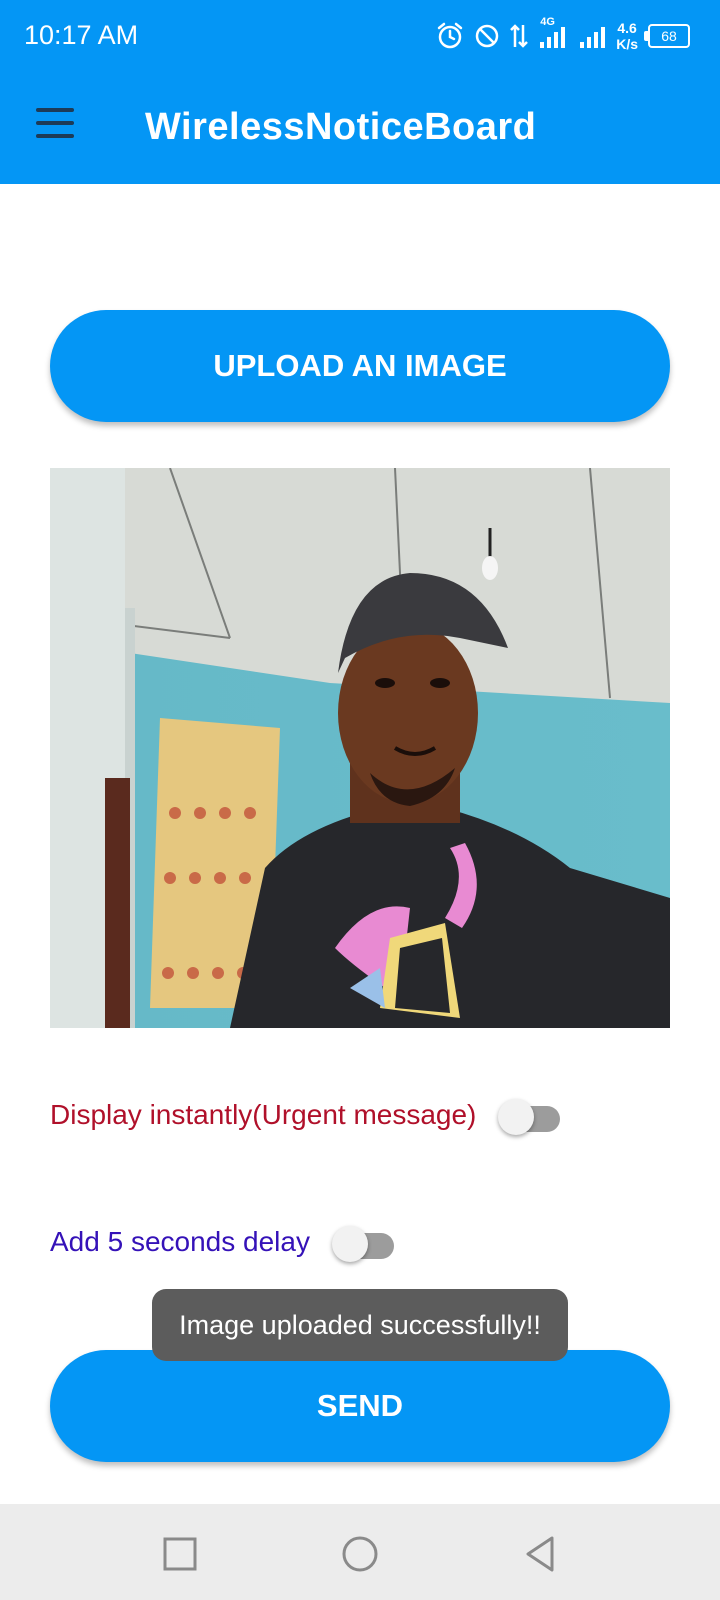 The width and height of the screenshot is (720, 1600). I want to click on battery-icon: 68, so click(667, 36).